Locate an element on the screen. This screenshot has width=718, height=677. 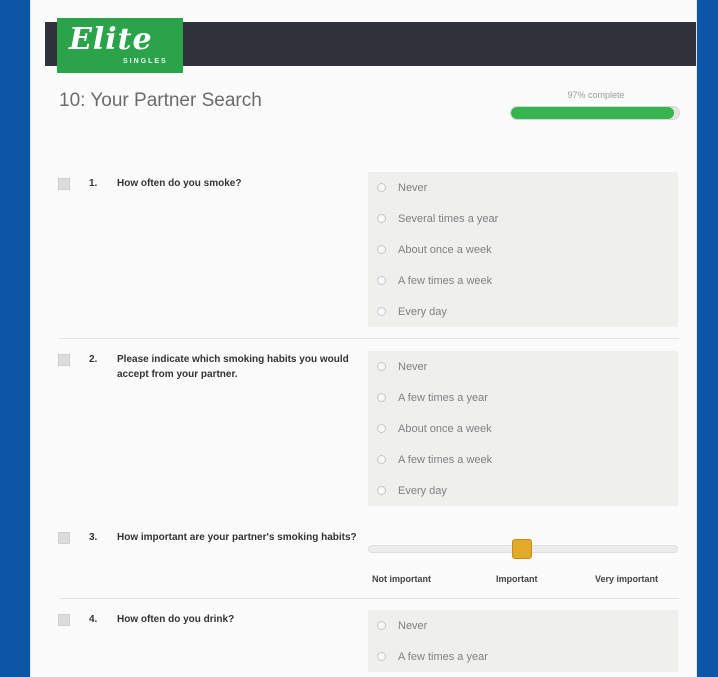
question-2-option-never: Never is located at coordinates (523, 366).